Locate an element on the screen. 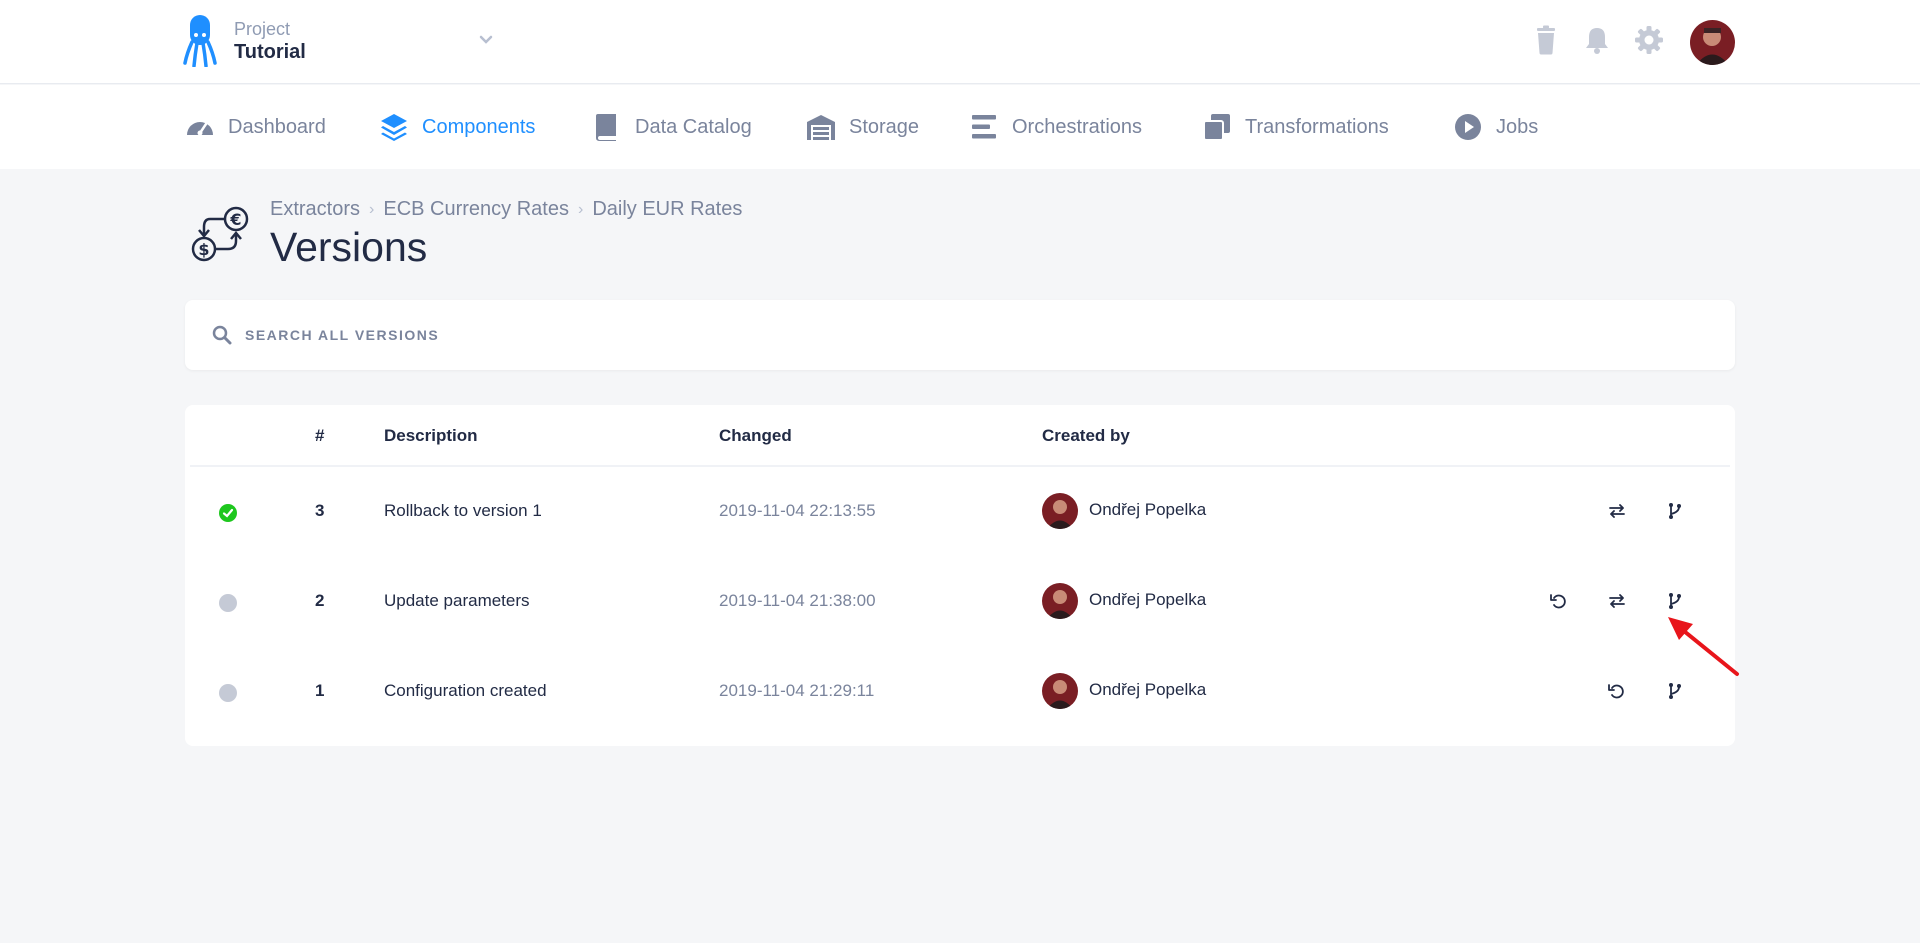 The image size is (1920, 943). nav-transformations: Transformations is located at coordinates (1295, 127).